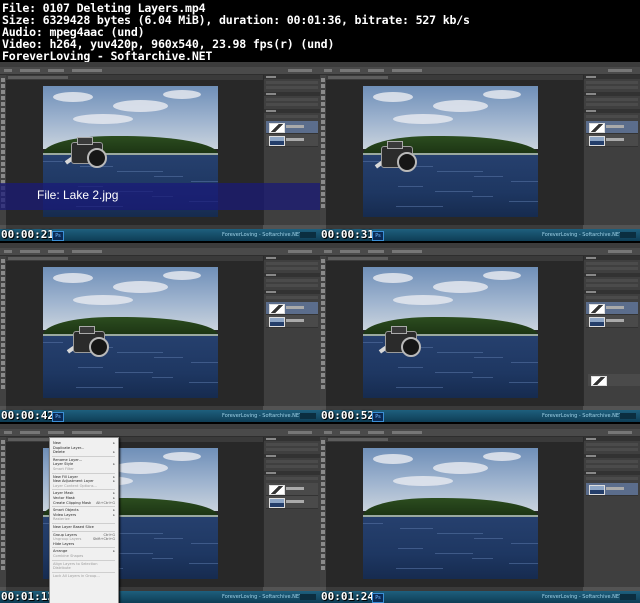  I want to click on menu-item: Rasterize, so click(61, 519).